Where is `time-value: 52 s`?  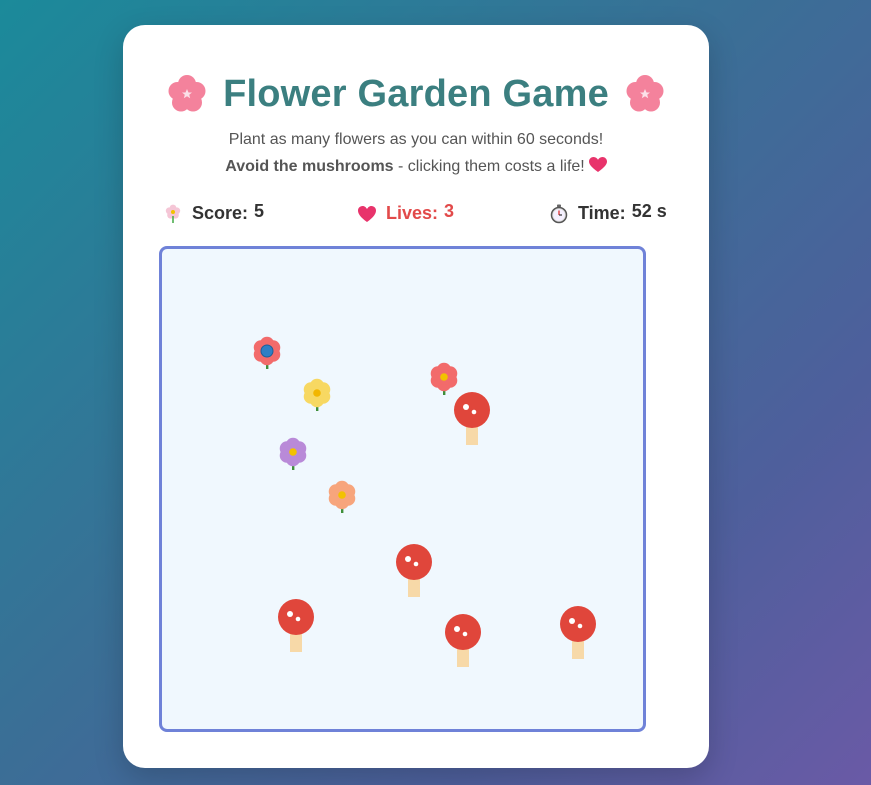 time-value: 52 s is located at coordinates (649, 211).